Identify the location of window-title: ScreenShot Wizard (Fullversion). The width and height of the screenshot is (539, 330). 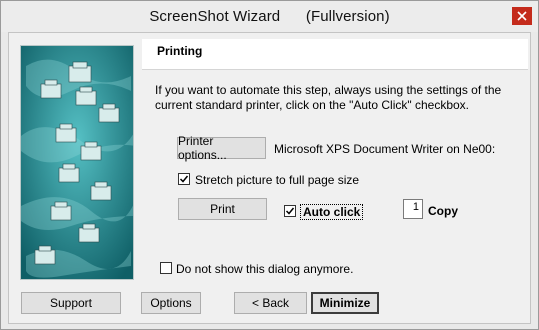
(269, 16).